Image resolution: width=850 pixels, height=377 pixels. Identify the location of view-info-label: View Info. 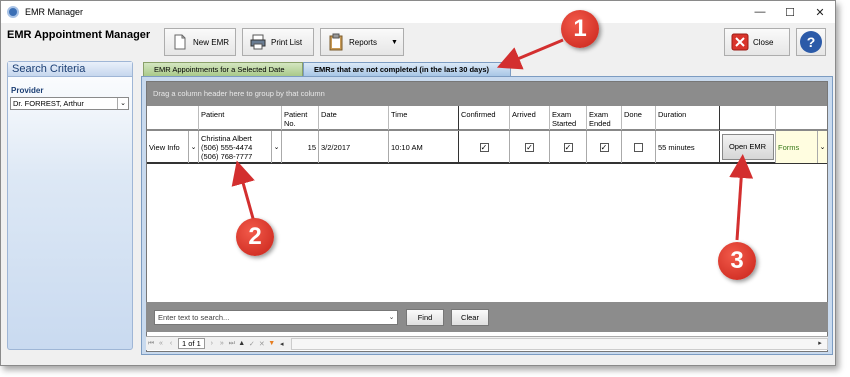
(164, 147).